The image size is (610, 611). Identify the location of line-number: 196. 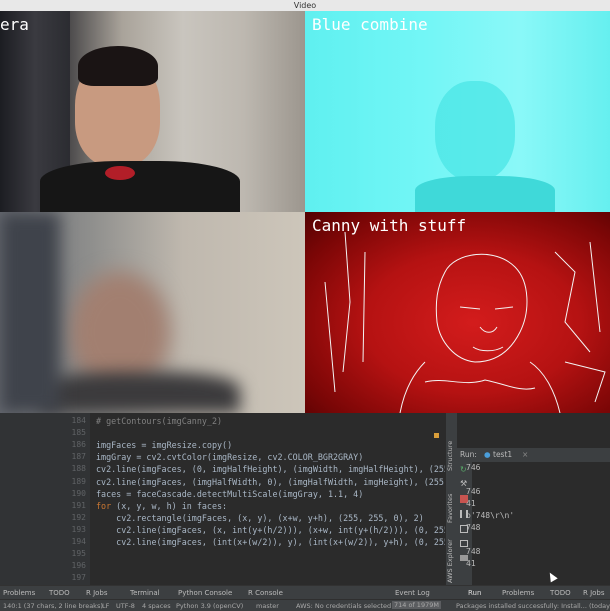
(78, 566).